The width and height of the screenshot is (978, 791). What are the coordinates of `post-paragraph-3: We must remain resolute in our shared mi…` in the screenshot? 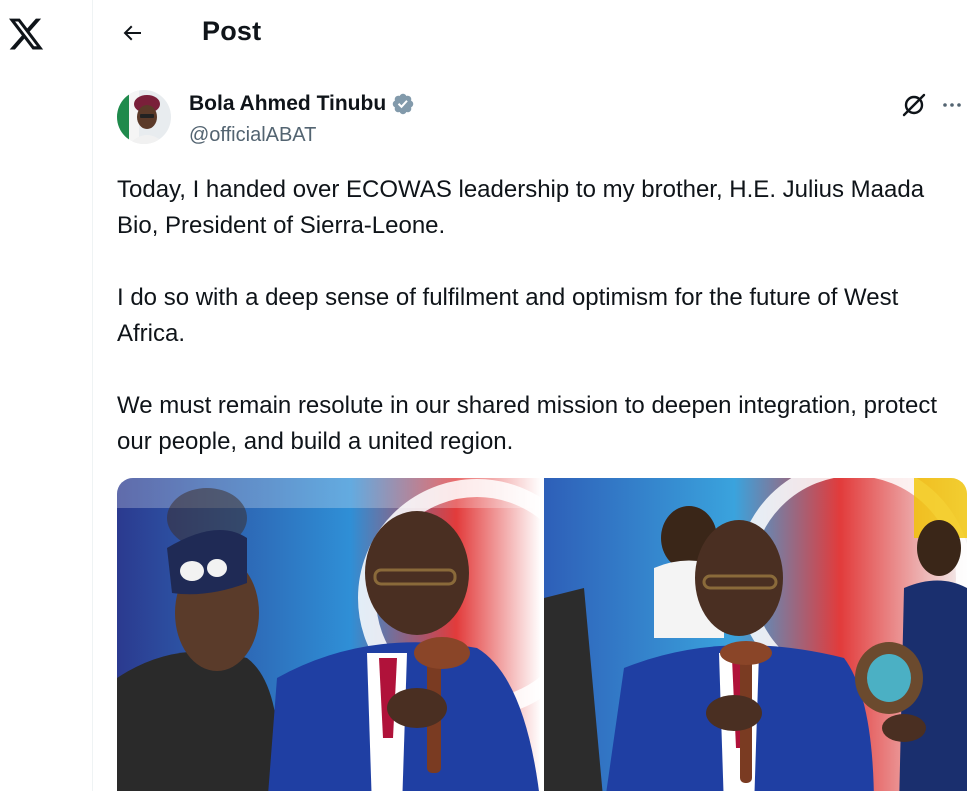 It's located at (527, 423).